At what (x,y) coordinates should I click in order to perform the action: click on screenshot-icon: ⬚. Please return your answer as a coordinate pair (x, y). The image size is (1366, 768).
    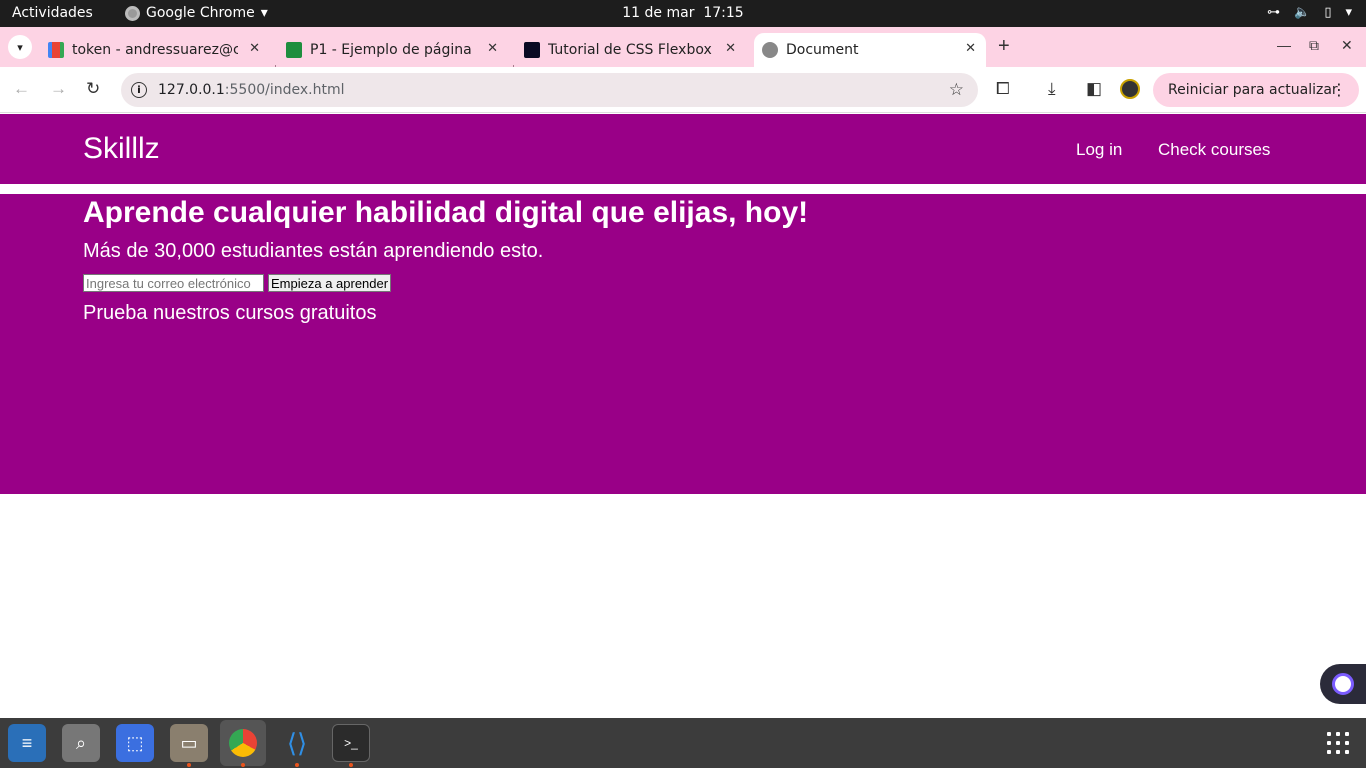
    Looking at the image, I should click on (135, 743).